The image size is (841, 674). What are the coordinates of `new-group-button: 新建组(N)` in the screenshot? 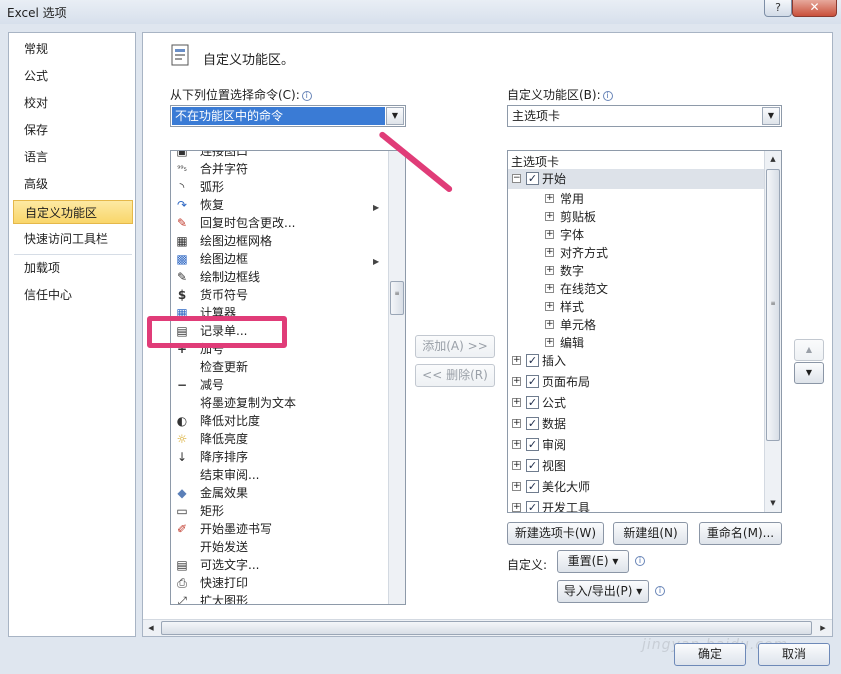 It's located at (650, 533).